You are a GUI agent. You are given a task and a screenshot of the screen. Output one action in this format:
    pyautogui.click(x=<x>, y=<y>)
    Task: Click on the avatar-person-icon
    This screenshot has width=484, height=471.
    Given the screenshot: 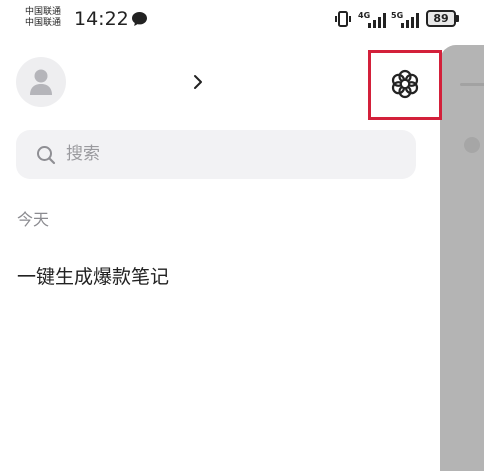 What is the action you would take?
    pyautogui.click(x=41, y=82)
    